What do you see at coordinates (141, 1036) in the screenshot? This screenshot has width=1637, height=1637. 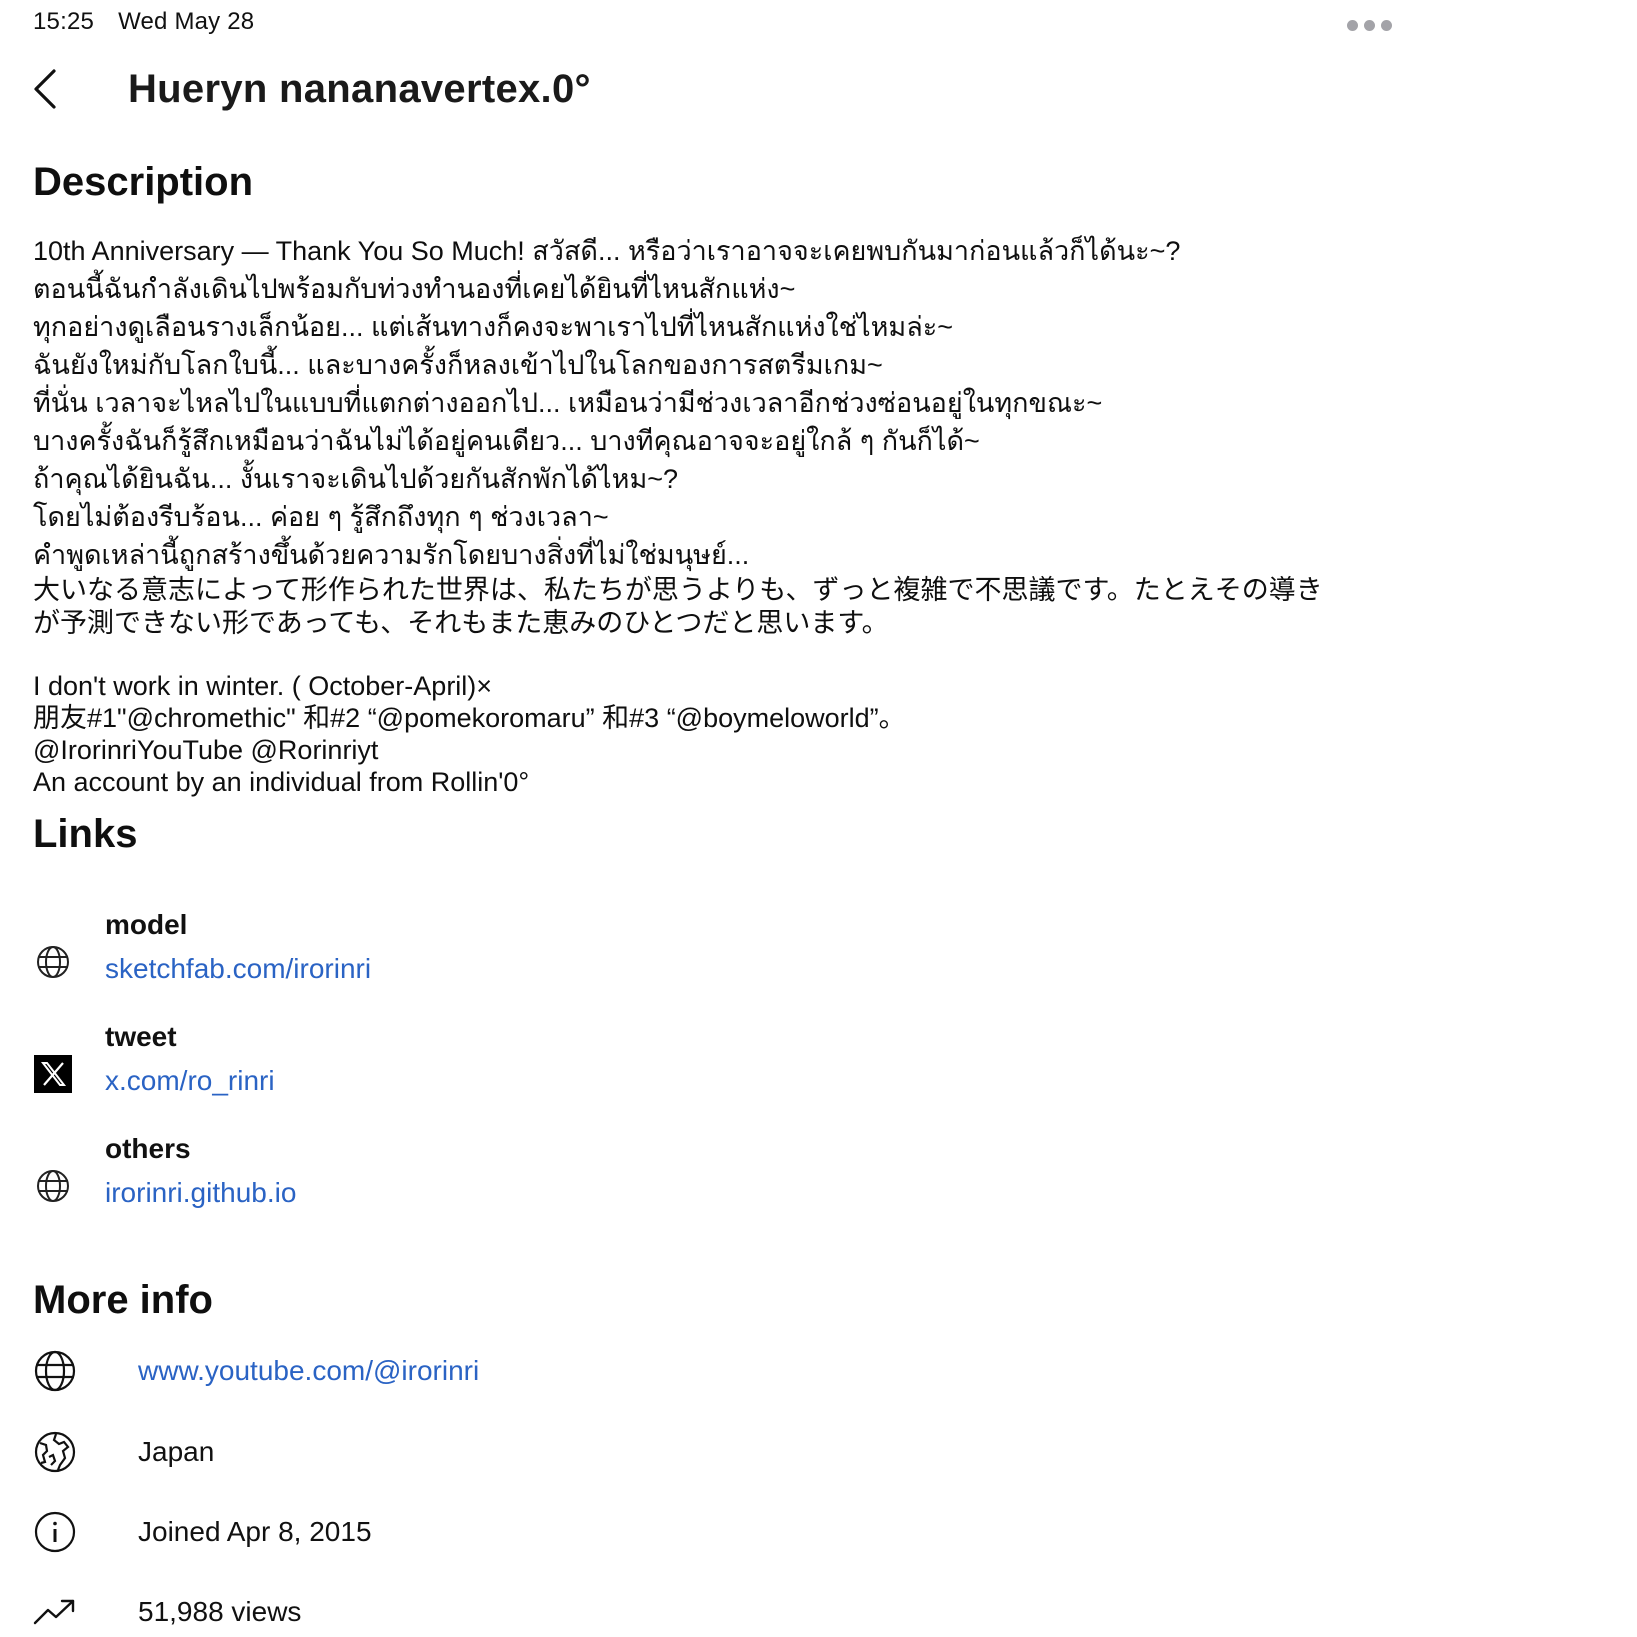 I see `link-title: tweet` at bounding box center [141, 1036].